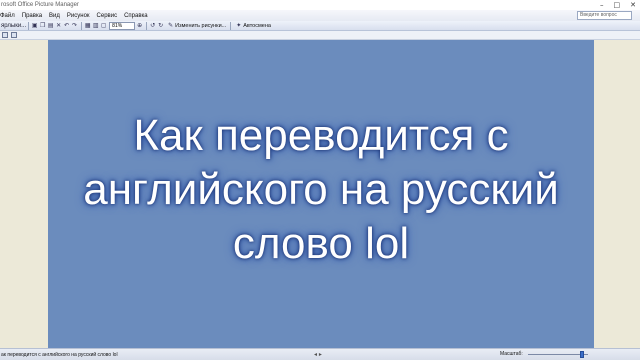  Describe the element at coordinates (66, 25) in the screenshot. I see `undo-icon: ↶` at that location.